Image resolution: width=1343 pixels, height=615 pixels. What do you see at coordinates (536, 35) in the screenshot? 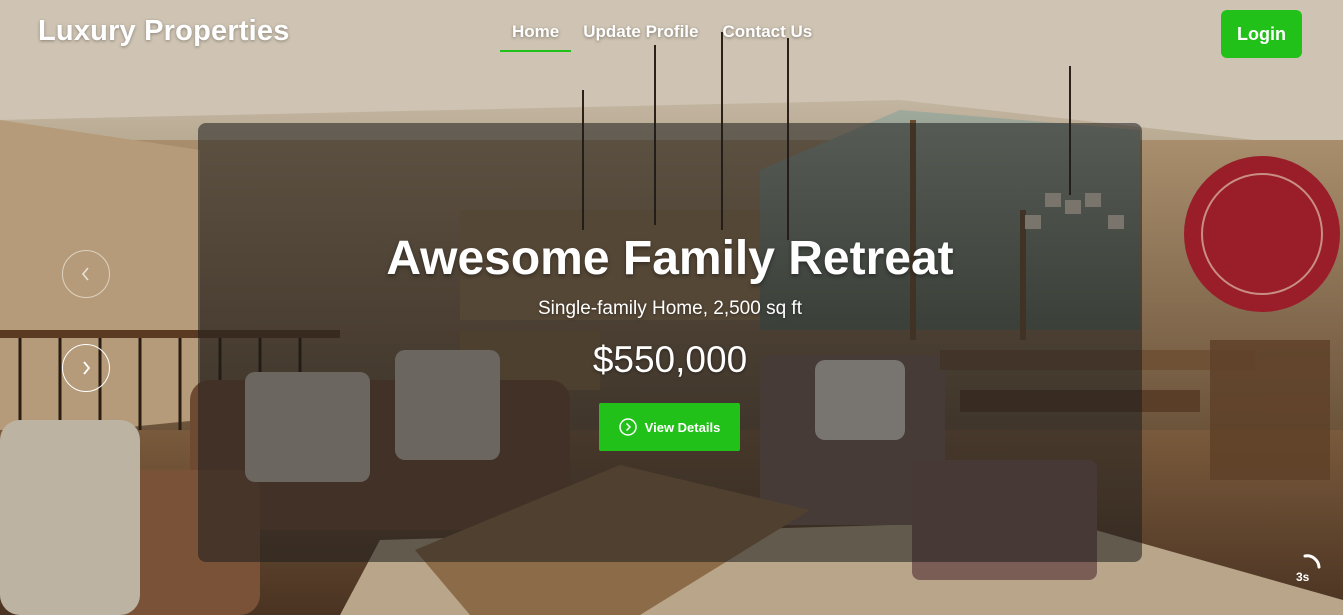
I see `nav-item-home: Home` at bounding box center [536, 35].